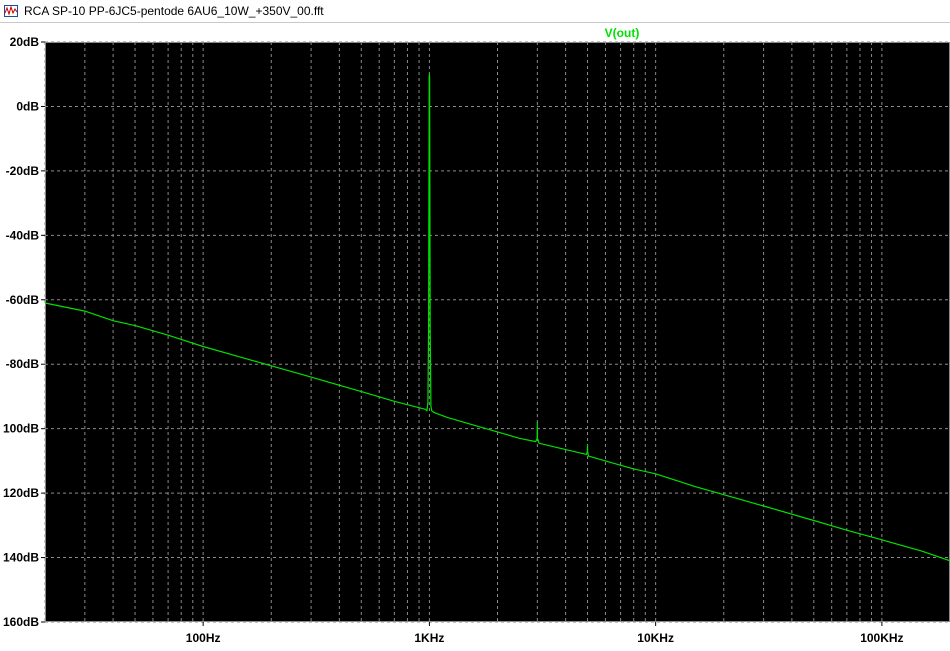 This screenshot has width=950, height=651. What do you see at coordinates (21, 558) in the screenshot?
I see `y-tick-label: 140dB` at bounding box center [21, 558].